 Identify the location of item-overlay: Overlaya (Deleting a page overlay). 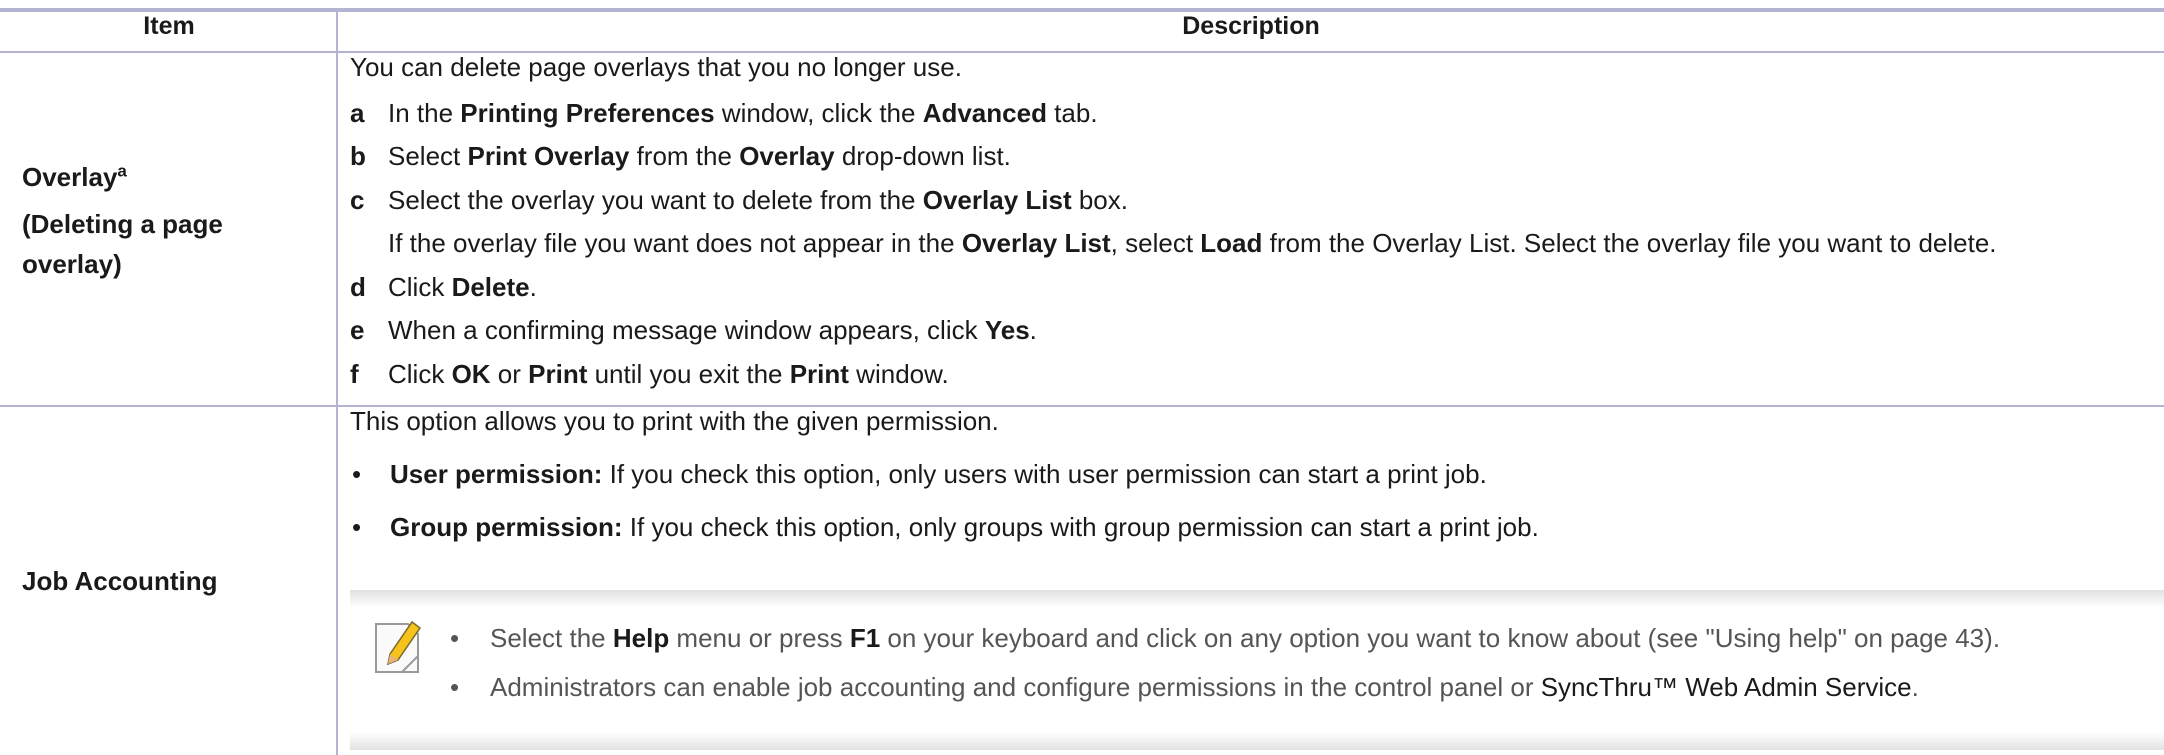
(152, 219).